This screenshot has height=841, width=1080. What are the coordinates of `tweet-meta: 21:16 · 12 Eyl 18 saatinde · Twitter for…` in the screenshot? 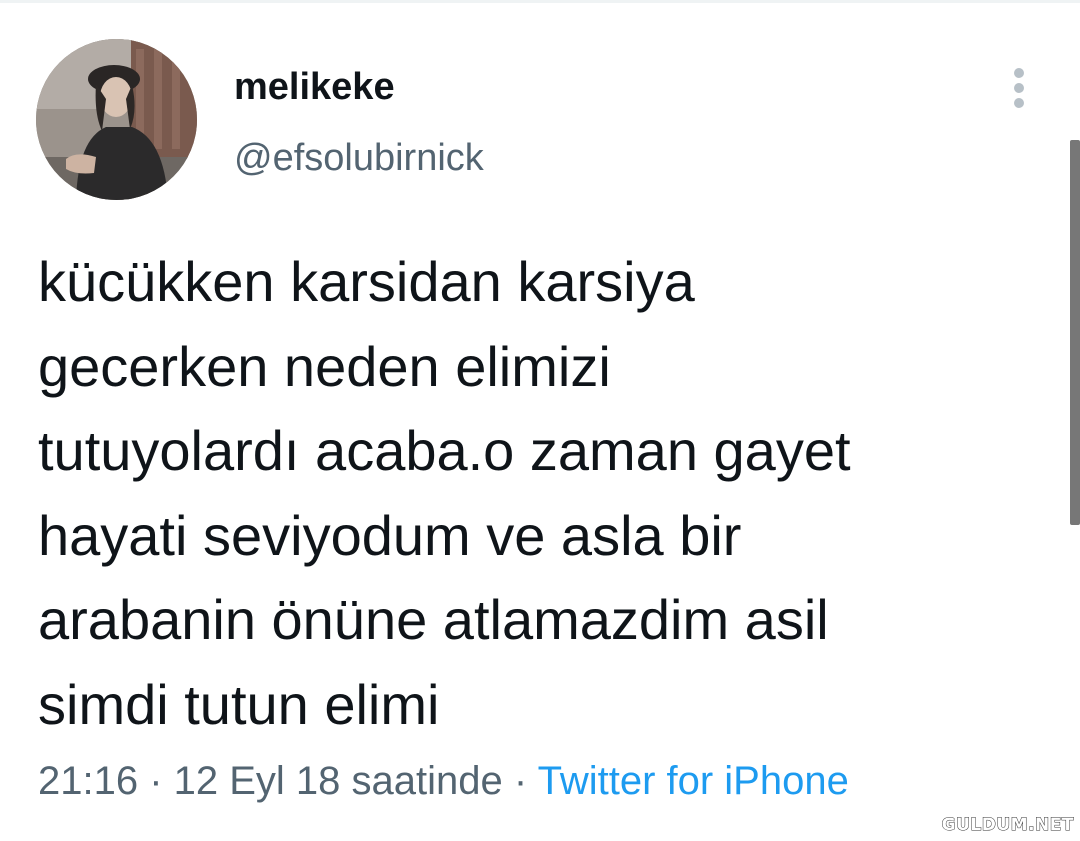 It's located at (443, 781).